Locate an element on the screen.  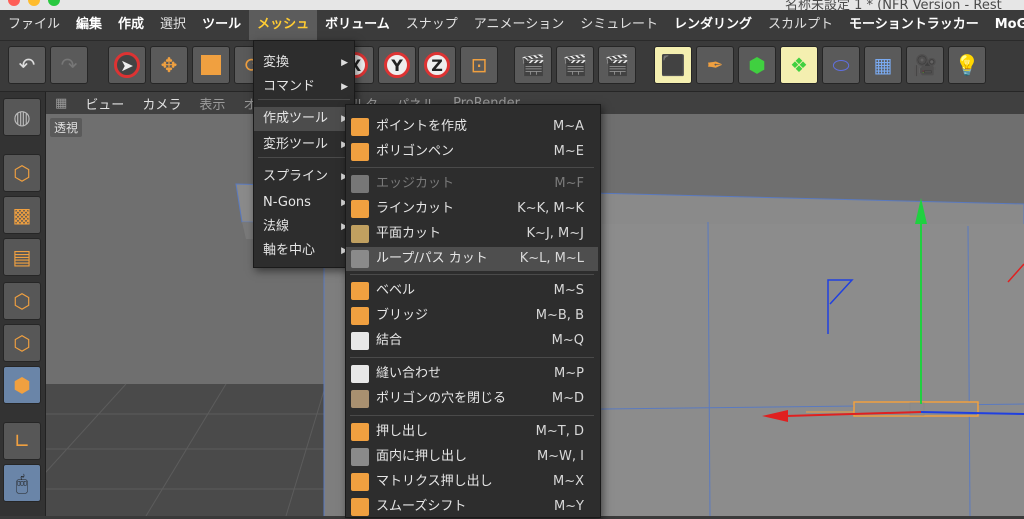
menubar-item: ボリューム is located at coordinates (357, 25).